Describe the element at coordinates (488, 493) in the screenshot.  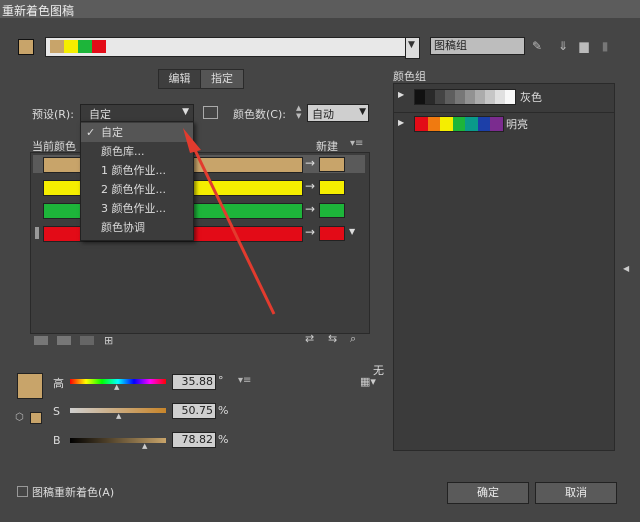
I see `ok-button: 确定` at that location.